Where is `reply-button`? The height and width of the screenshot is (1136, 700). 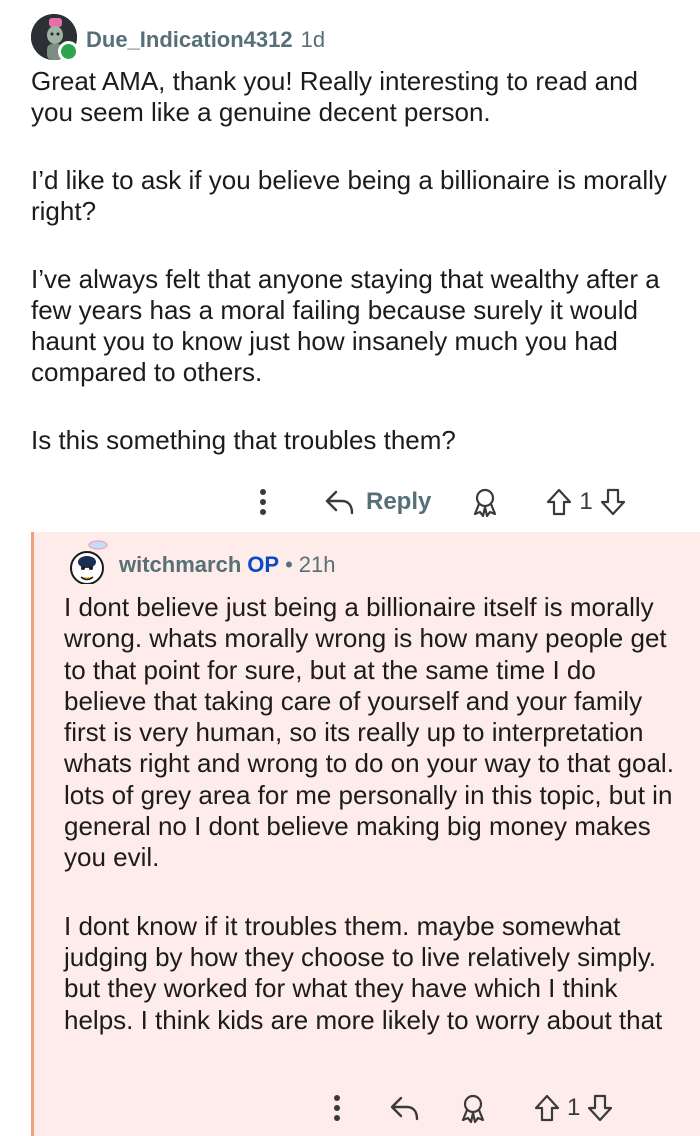
reply-button is located at coordinates (404, 1108).